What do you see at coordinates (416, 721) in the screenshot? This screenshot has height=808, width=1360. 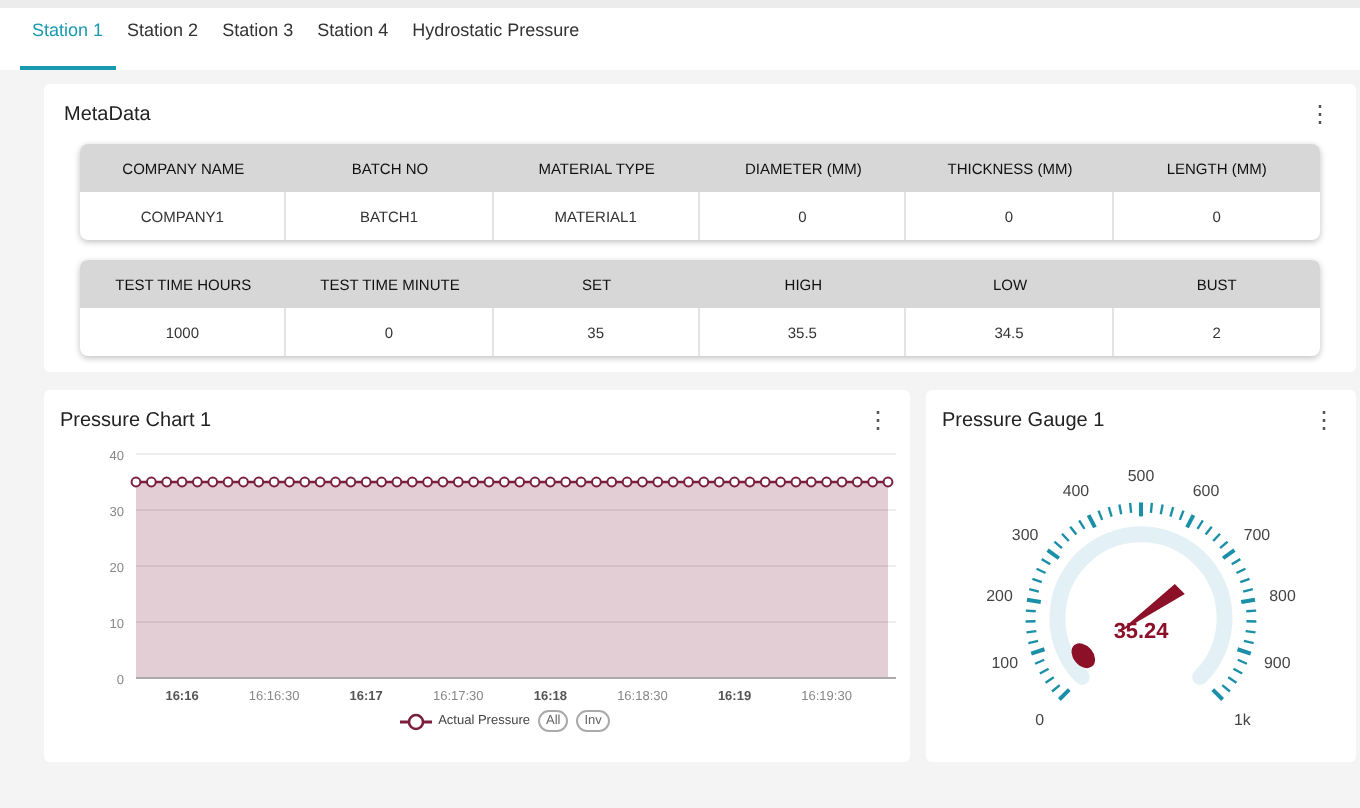 I see `legend-marker-icon` at bounding box center [416, 721].